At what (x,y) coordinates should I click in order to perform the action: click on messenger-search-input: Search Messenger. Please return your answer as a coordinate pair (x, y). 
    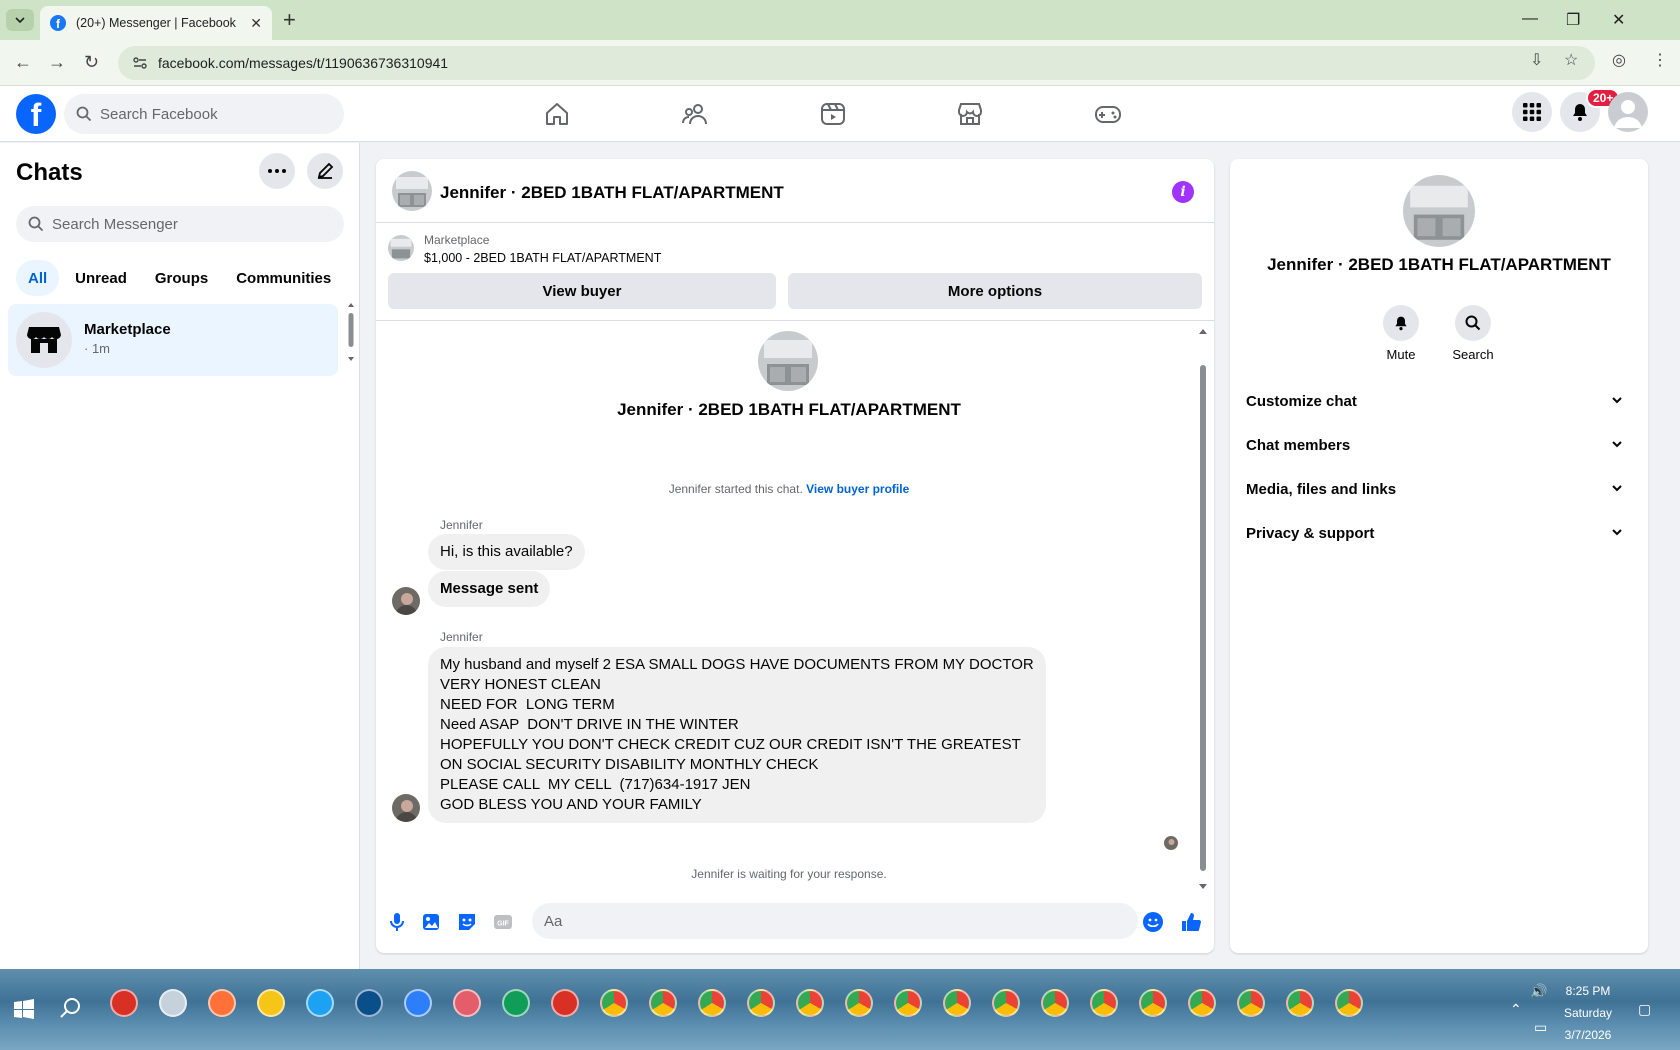
    Looking at the image, I should click on (180, 224).